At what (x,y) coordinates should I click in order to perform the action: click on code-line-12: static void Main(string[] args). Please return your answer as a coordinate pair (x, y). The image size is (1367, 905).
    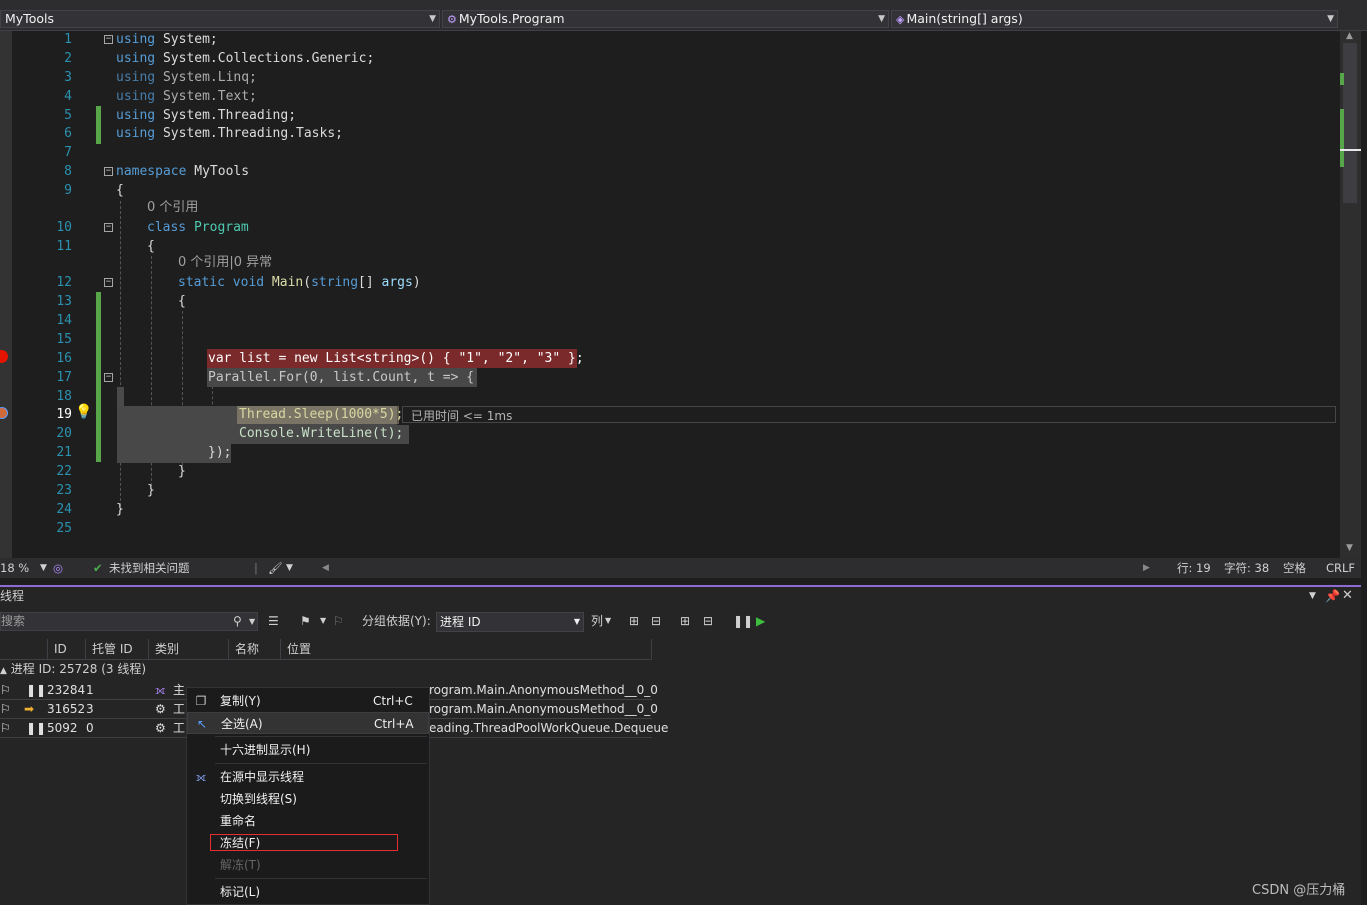
    Looking at the image, I should click on (299, 282).